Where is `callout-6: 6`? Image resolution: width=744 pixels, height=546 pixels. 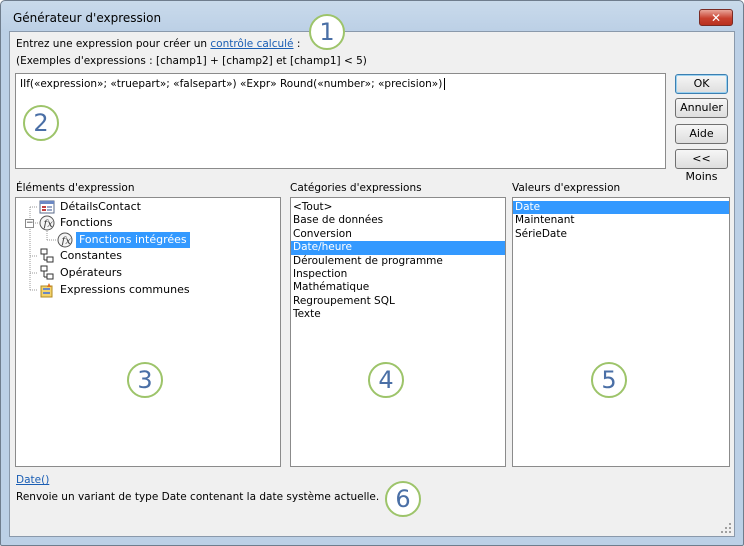 callout-6: 6 is located at coordinates (403, 499).